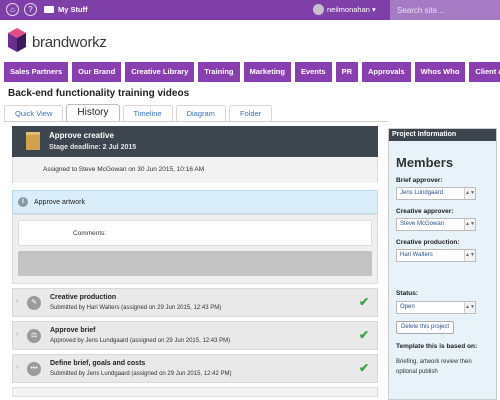 The image size is (500, 400). Describe the element at coordinates (73, 330) in the screenshot. I see `entry-title: Approve brief` at that location.